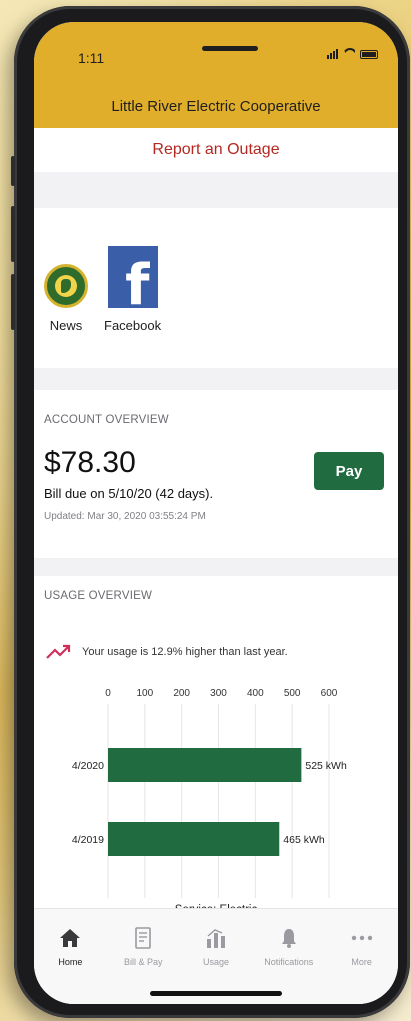  I want to click on app-title: Little River Electric Cooperative, so click(216, 106).